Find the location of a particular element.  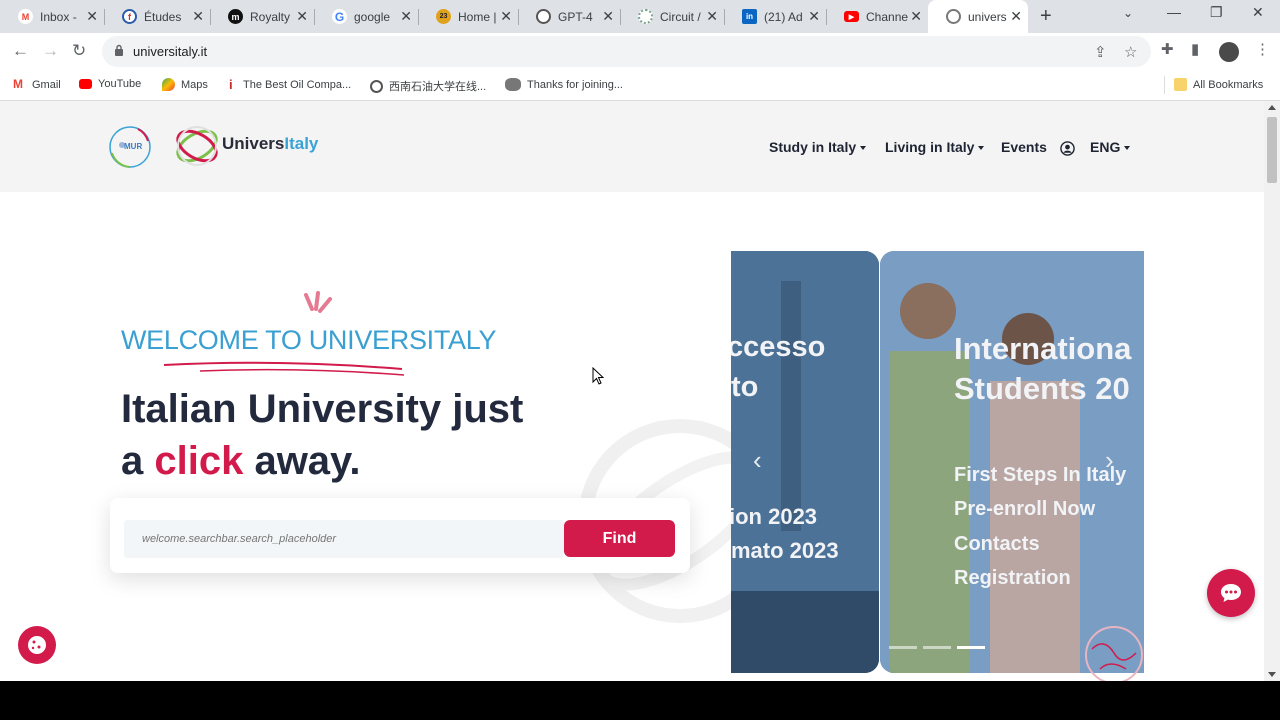

youtube-icon is located at coordinates (85, 84).